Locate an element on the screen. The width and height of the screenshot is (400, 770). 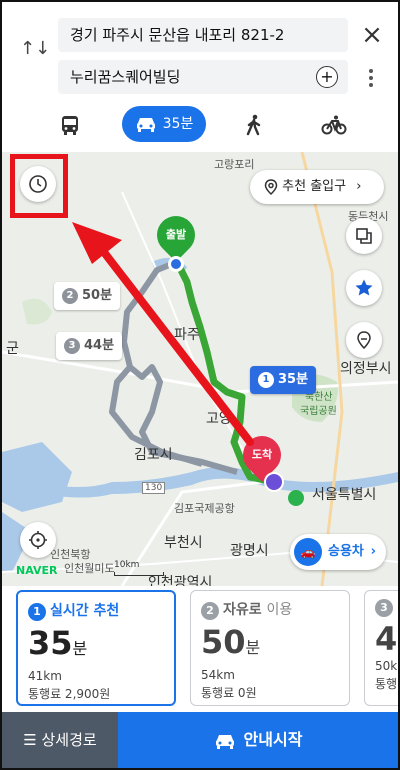
origin-dot is located at coordinates (176, 264).